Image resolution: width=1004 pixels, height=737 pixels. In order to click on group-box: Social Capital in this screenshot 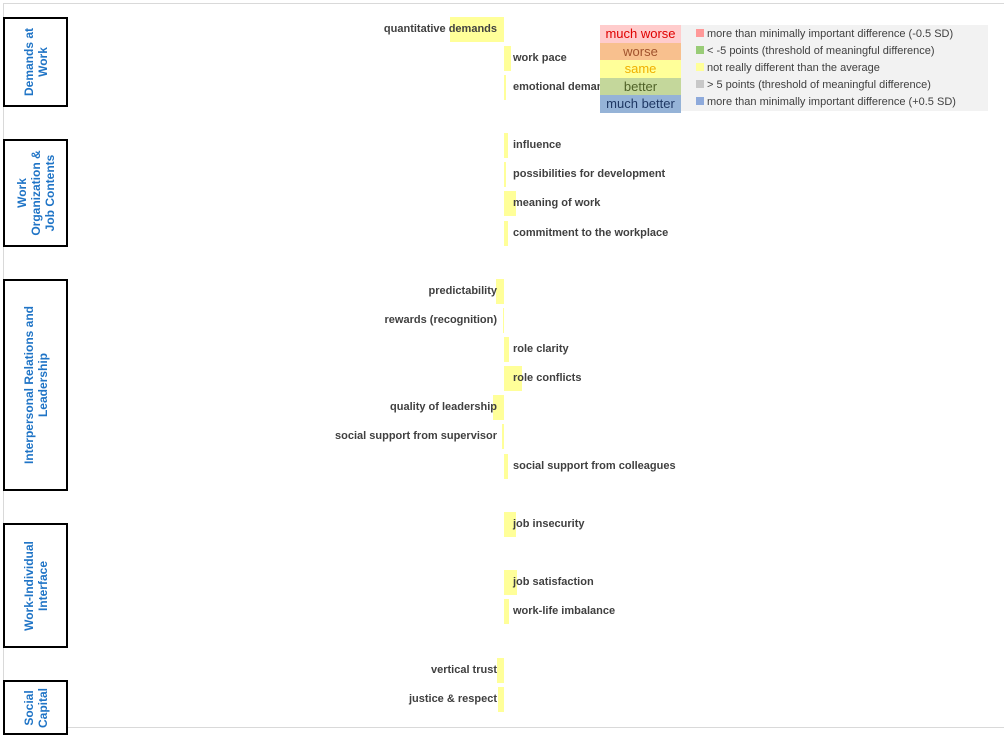, I will do `click(35, 707)`.